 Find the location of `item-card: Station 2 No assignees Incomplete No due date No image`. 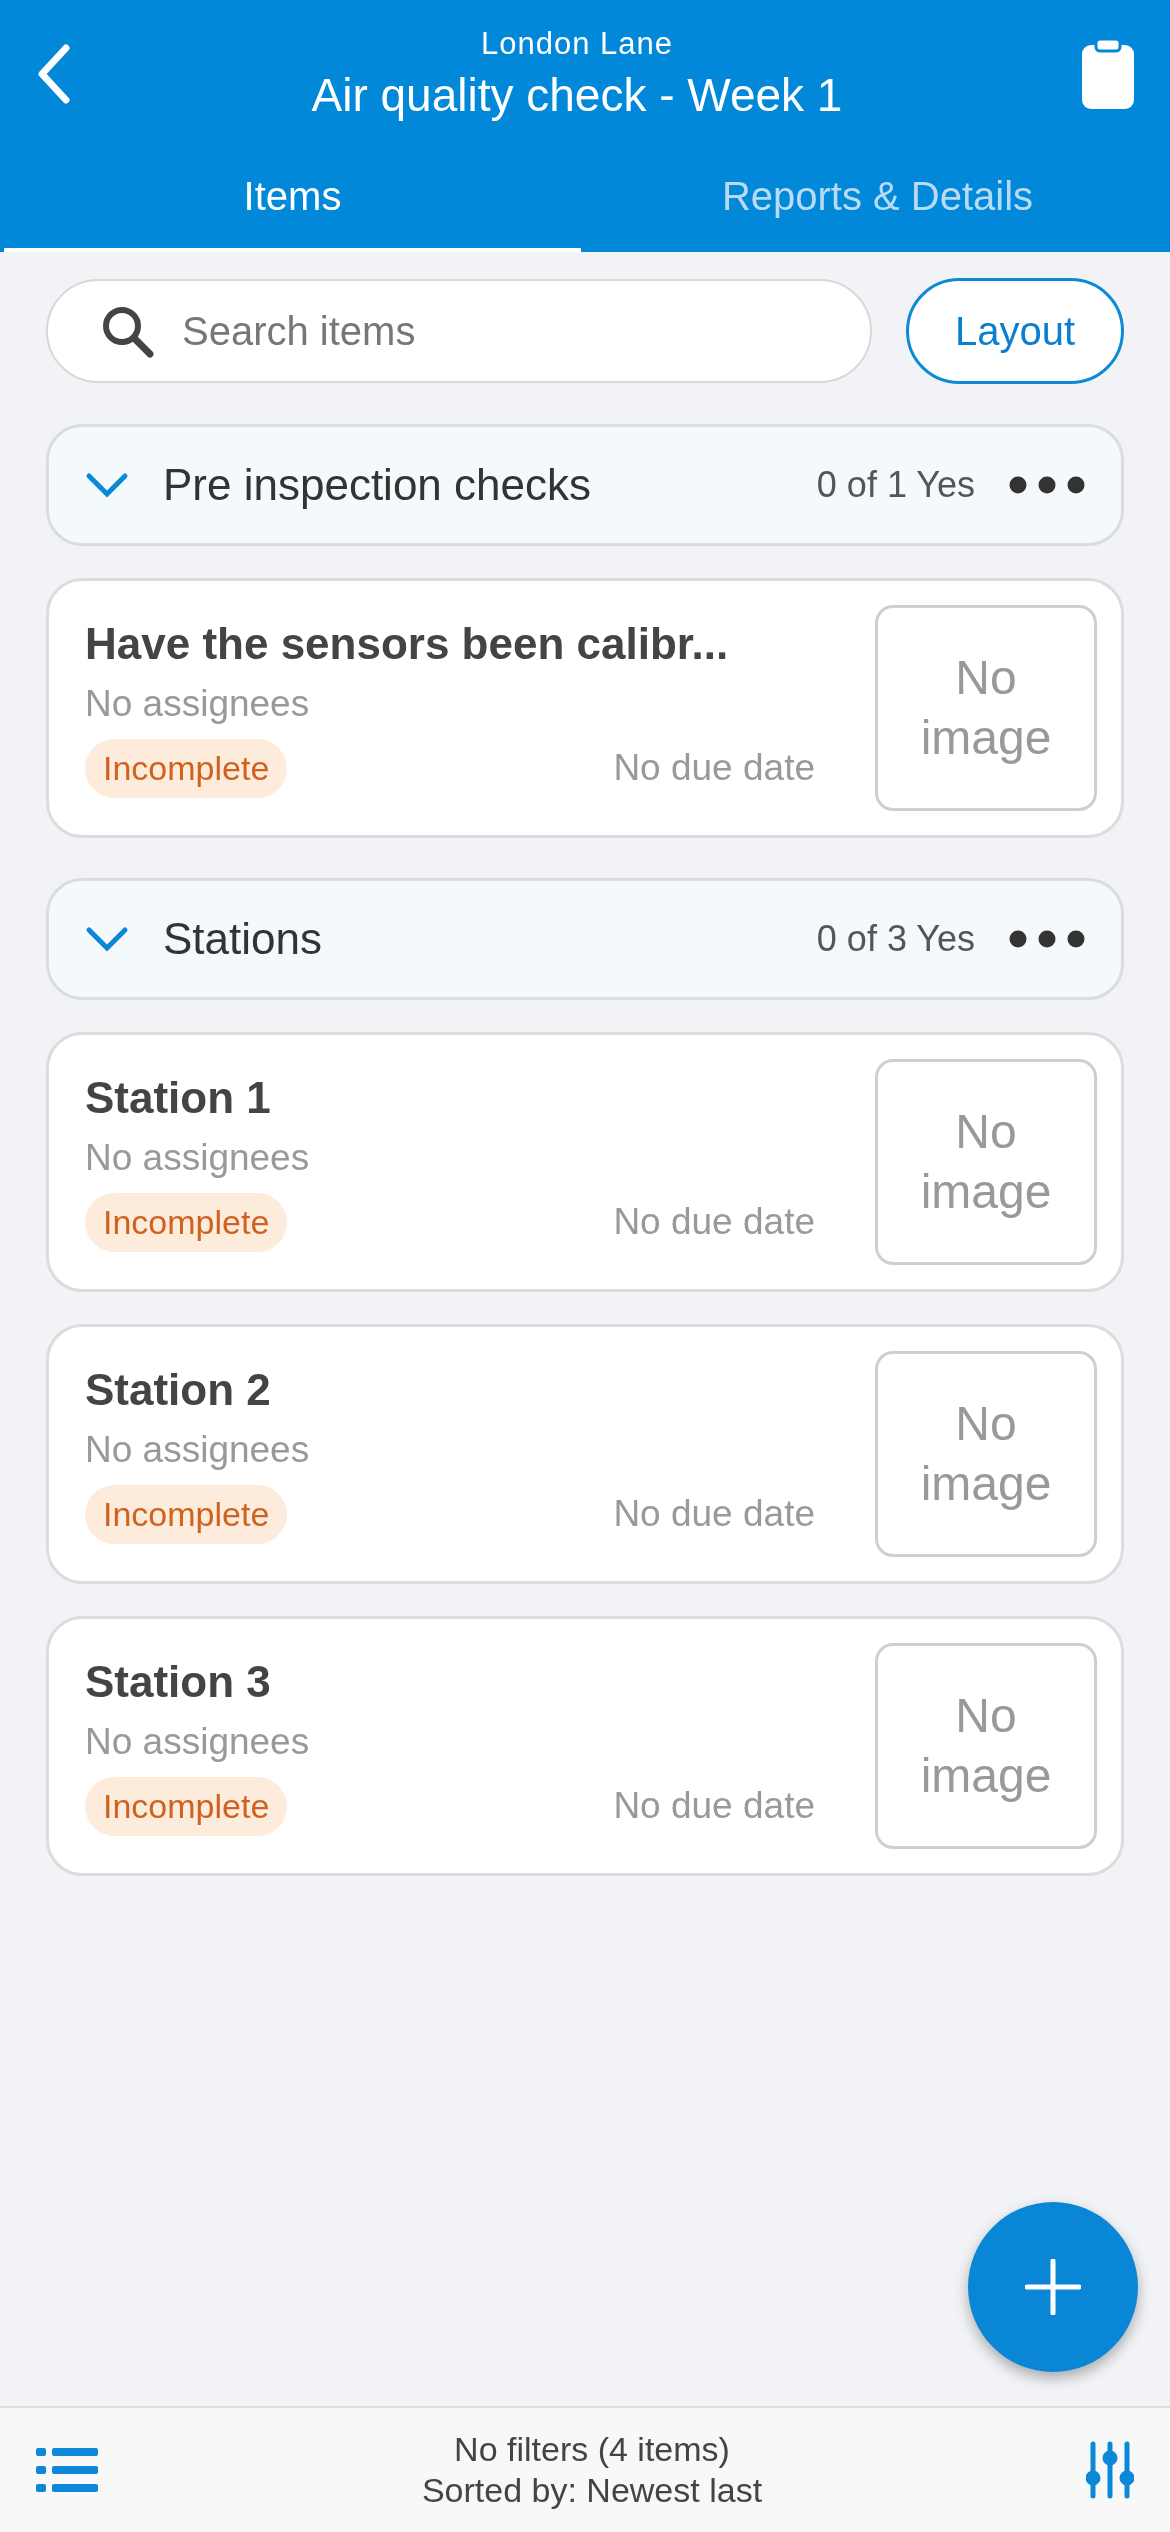

item-card: Station 2 No assignees Incomplete No due date No image is located at coordinates (585, 1454).